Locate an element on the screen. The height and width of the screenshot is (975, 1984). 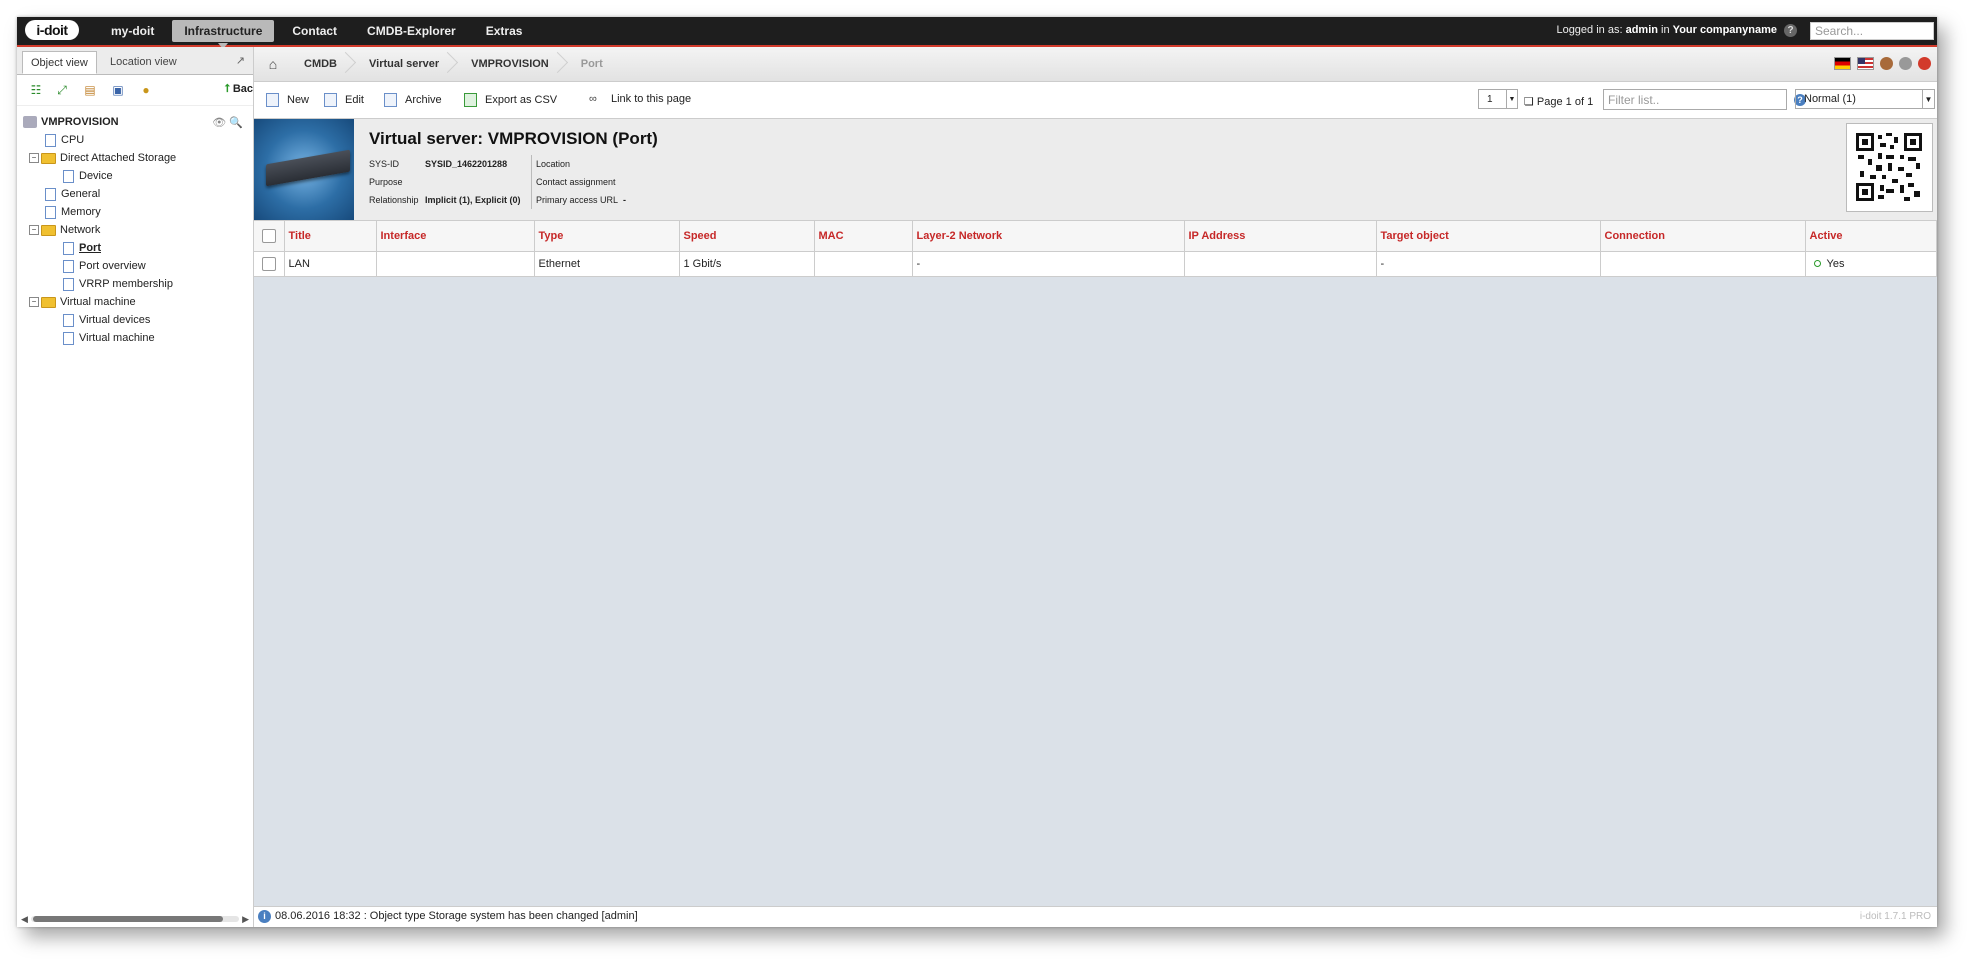
column-mac: MAC is located at coordinates (863, 236).